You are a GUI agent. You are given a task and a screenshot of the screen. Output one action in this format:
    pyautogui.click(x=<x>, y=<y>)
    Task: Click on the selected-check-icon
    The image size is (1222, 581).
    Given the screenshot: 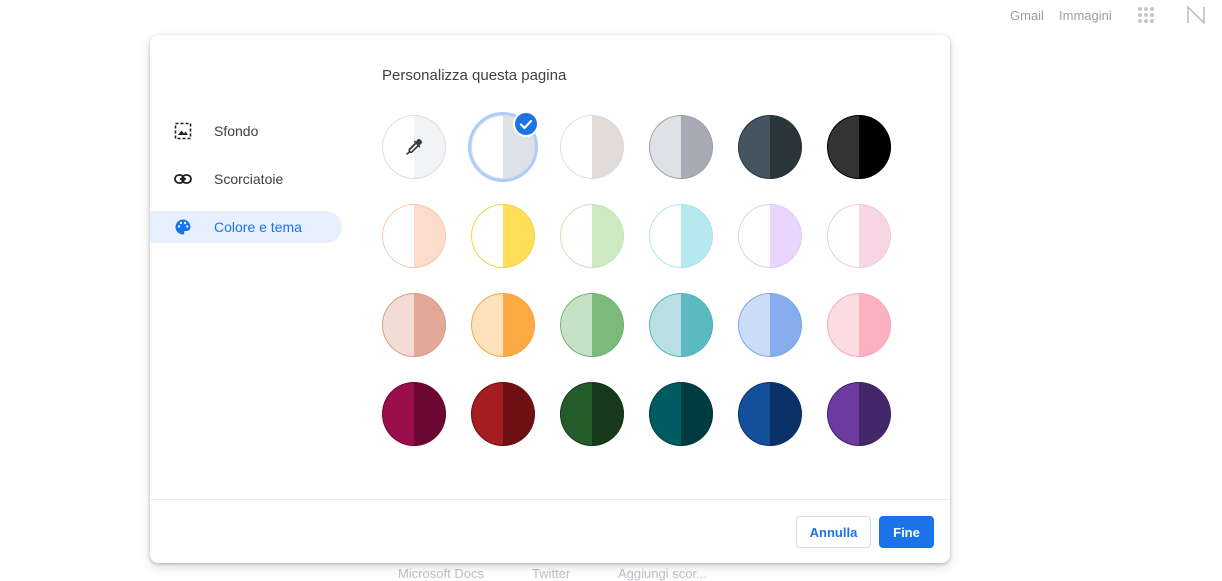 What is the action you would take?
    pyautogui.click(x=526, y=124)
    